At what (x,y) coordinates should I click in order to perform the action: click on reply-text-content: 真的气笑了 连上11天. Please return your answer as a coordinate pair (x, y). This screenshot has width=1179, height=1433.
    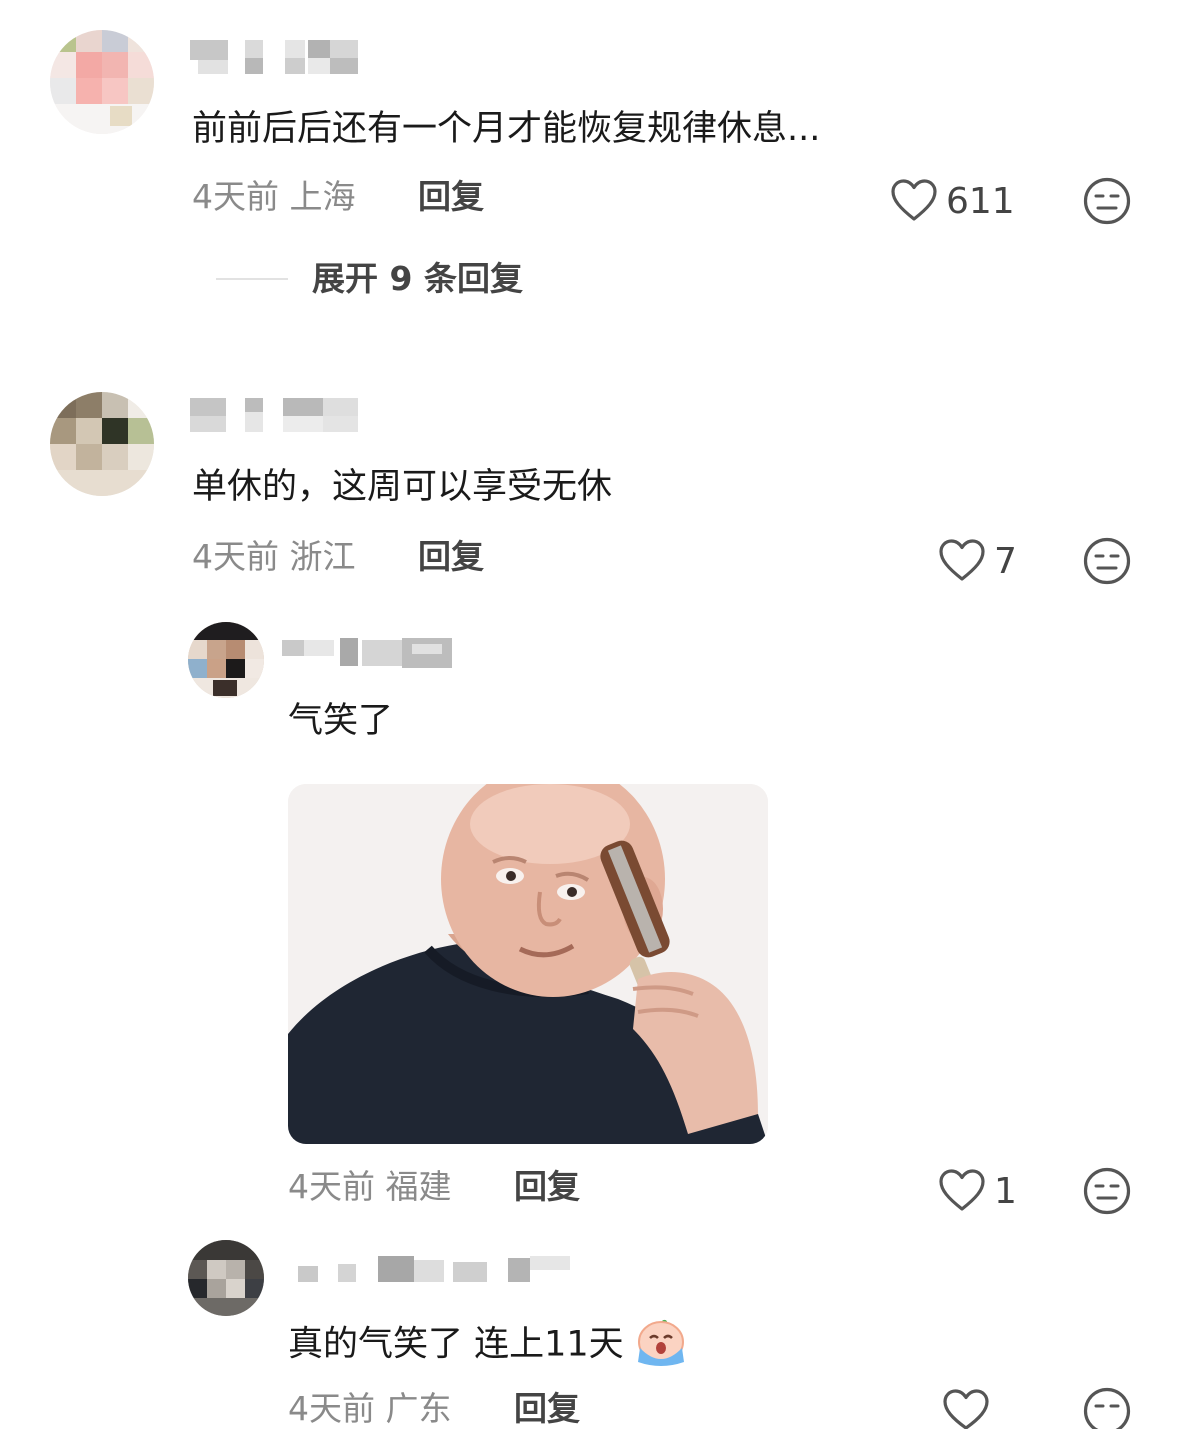
    Looking at the image, I should click on (456, 1344).